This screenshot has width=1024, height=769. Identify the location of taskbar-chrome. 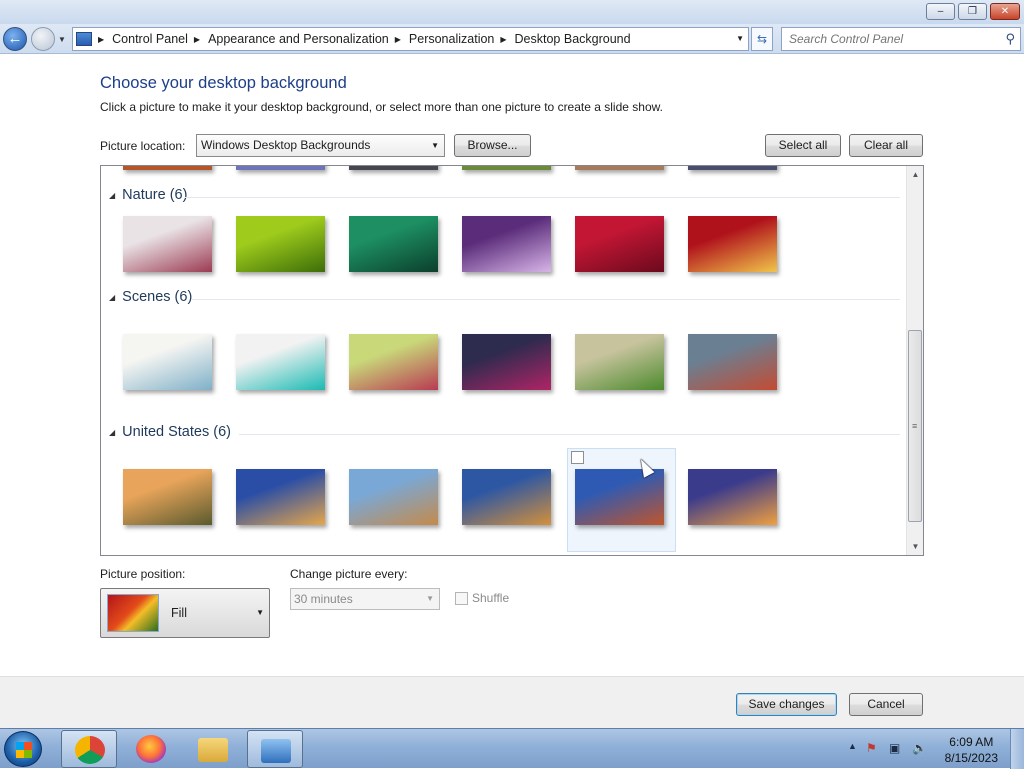
(89, 749).